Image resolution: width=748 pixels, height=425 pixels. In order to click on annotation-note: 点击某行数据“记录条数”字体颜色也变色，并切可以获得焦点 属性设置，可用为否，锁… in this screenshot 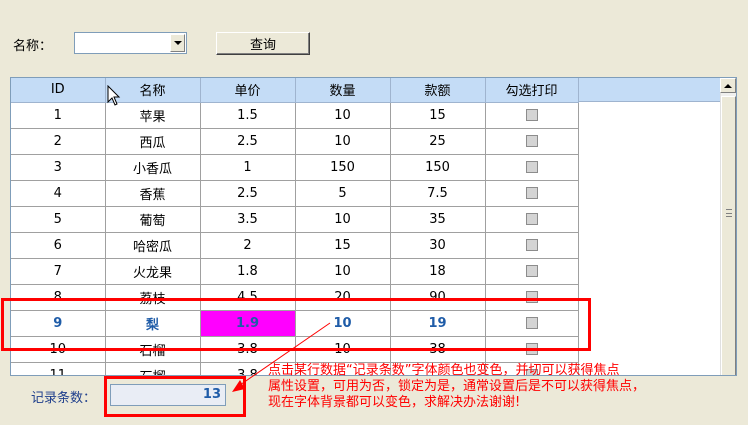, I will do `click(457, 386)`.